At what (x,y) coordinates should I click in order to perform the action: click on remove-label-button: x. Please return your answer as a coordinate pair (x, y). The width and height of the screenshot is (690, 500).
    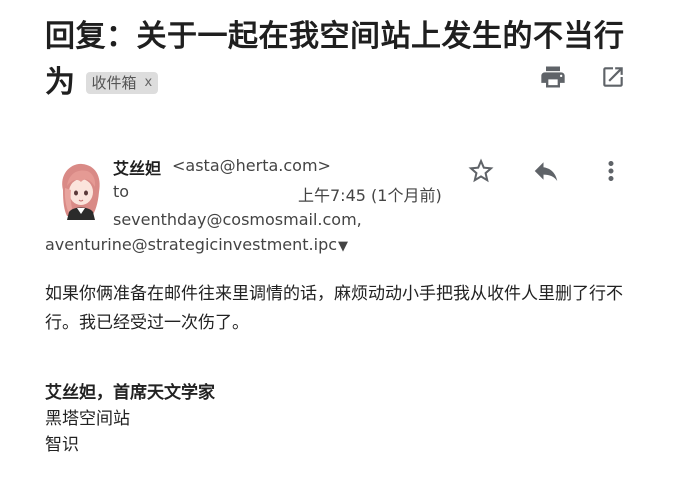
    Looking at the image, I should click on (149, 83).